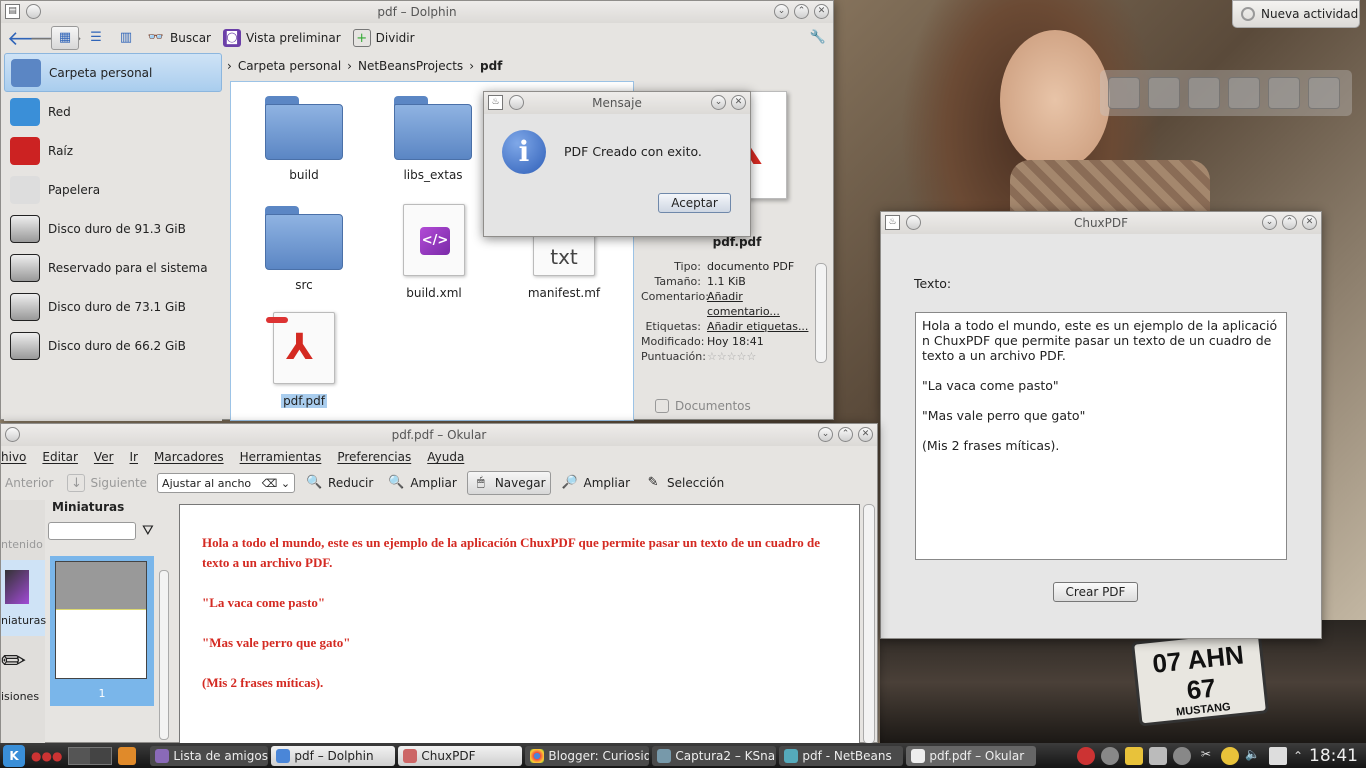 The image size is (1366, 768). I want to click on task-netbeans: pdf - NetBeans, so click(841, 755).